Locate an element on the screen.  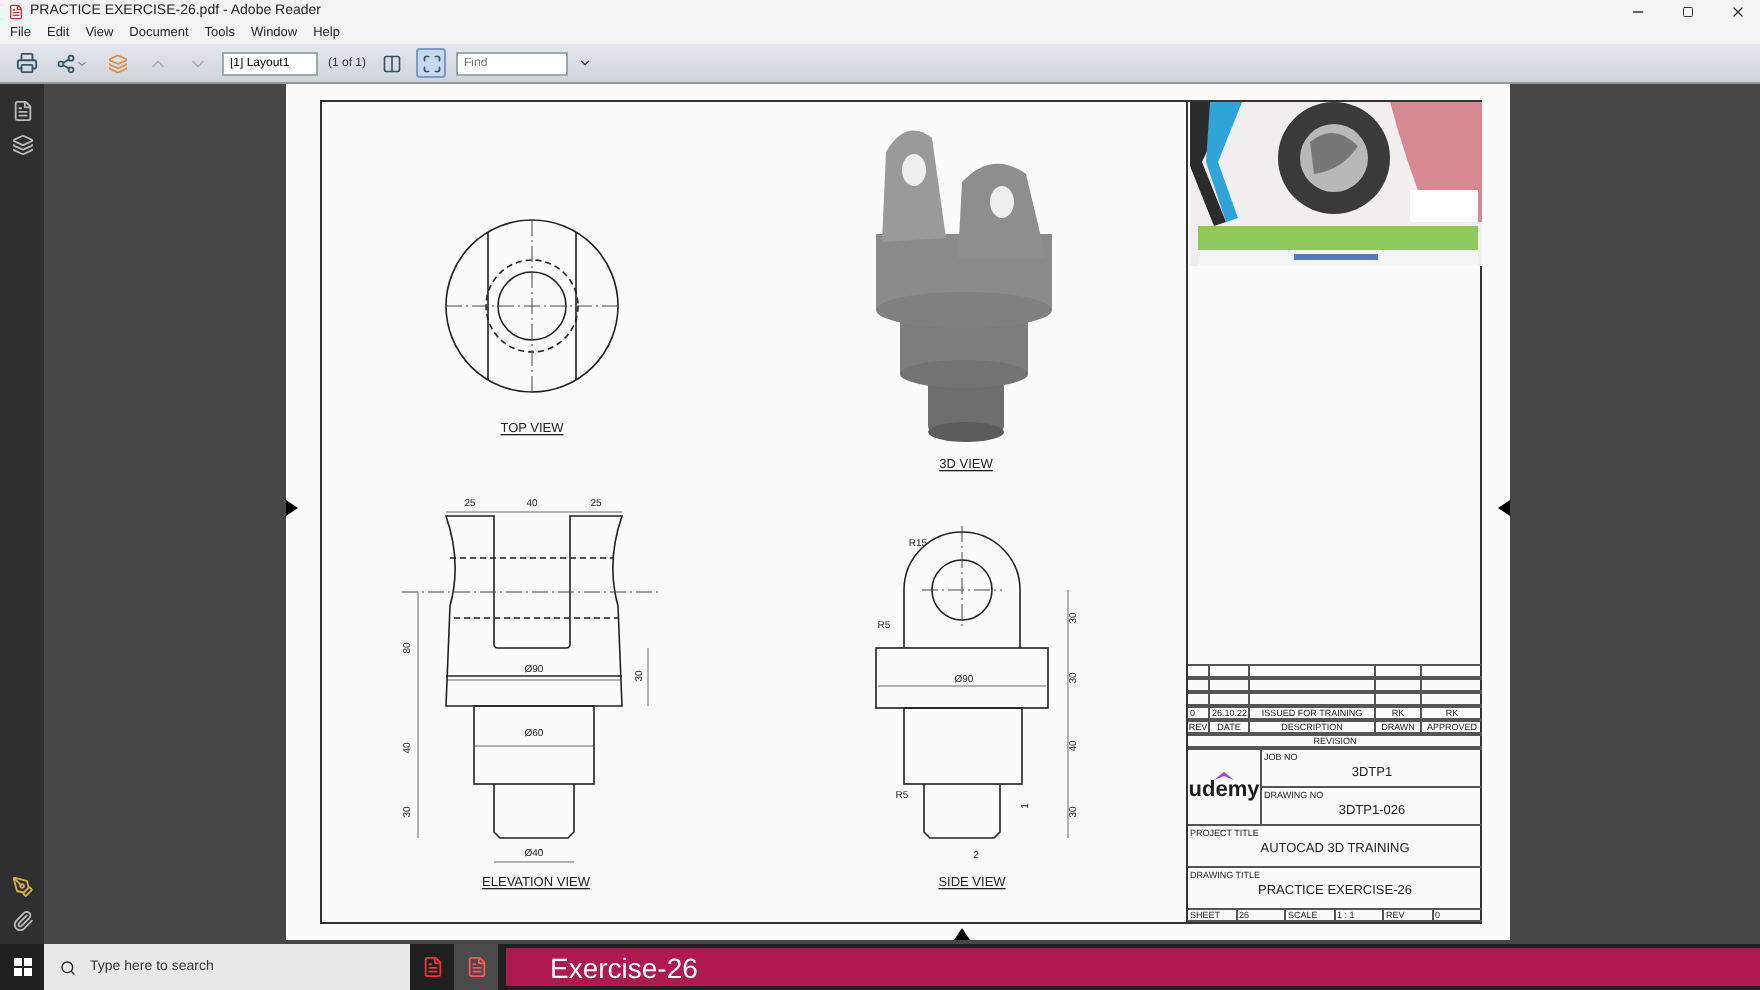
columns-icon is located at coordinates (391, 63).